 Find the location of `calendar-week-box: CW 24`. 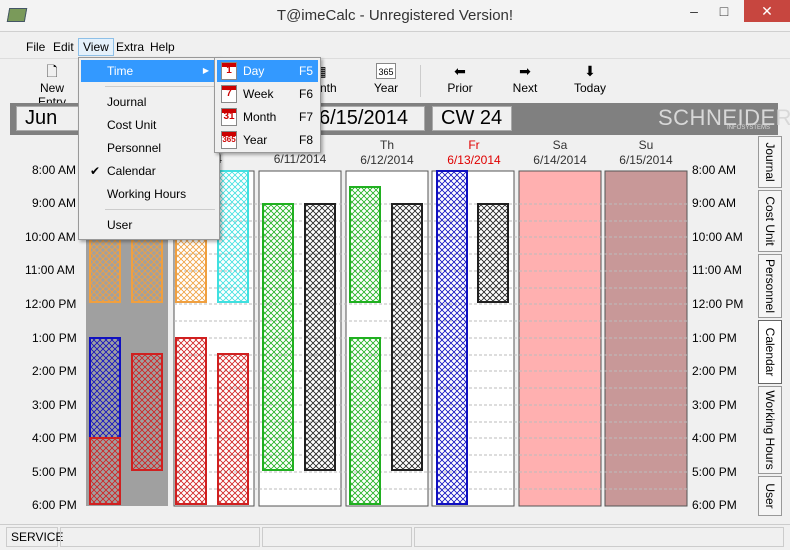

calendar-week-box: CW 24 is located at coordinates (472, 118).